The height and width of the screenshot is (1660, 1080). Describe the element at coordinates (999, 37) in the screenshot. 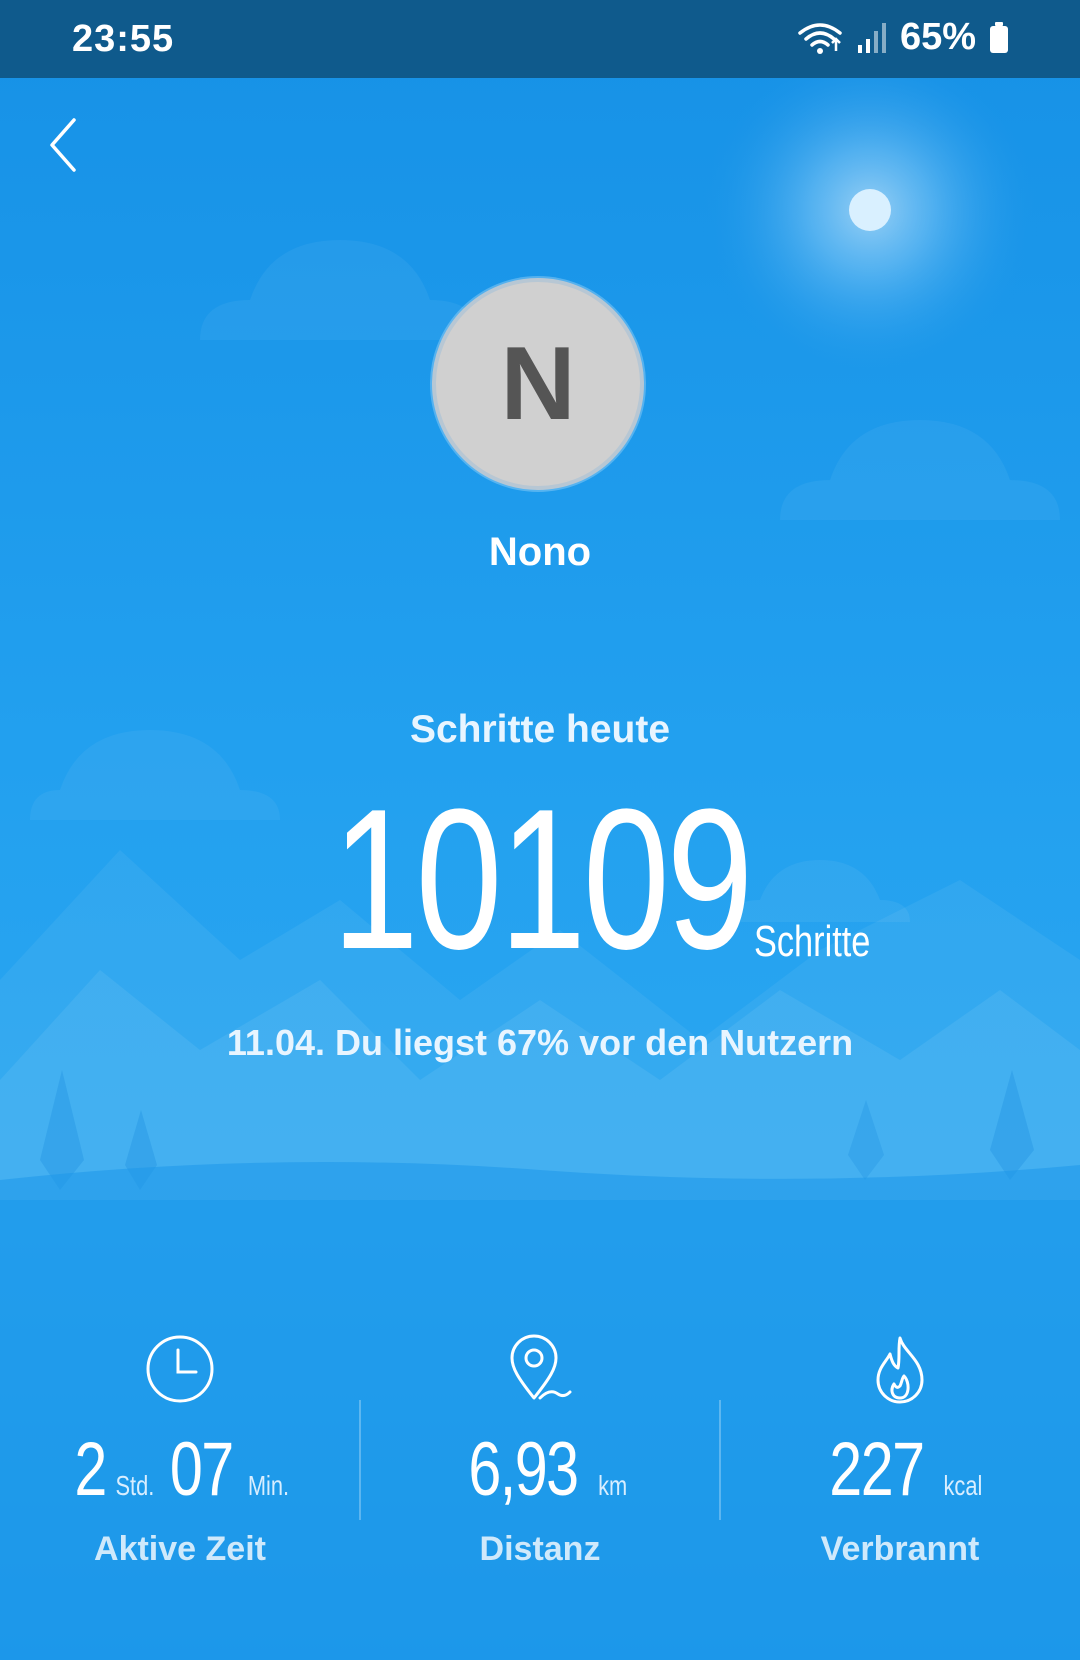

I see `battery-icon` at that location.